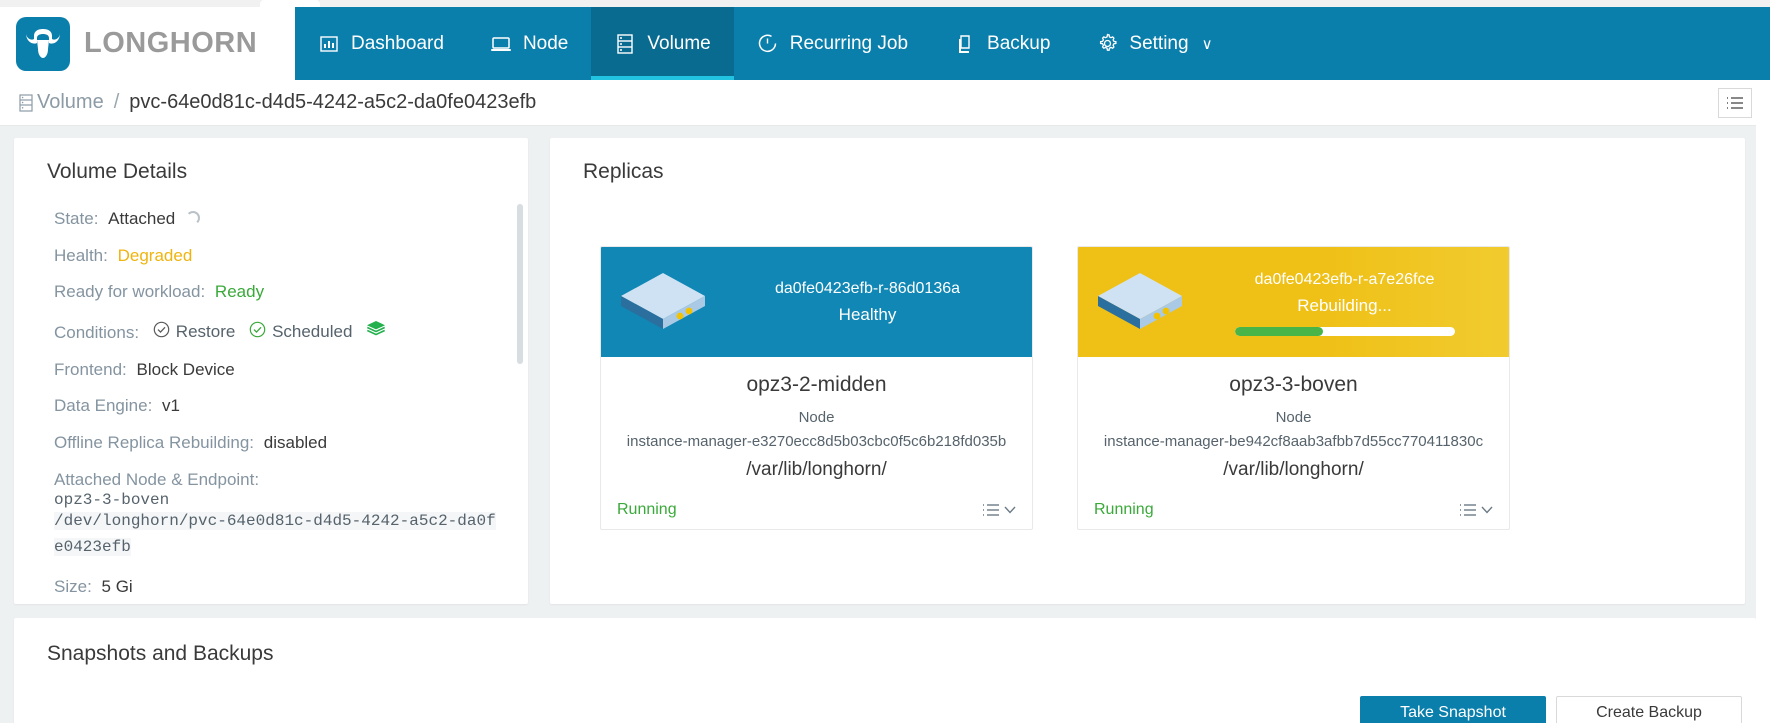 The width and height of the screenshot is (1770, 723). What do you see at coordinates (193, 218) in the screenshot?
I see `loading-spinner-icon` at bounding box center [193, 218].